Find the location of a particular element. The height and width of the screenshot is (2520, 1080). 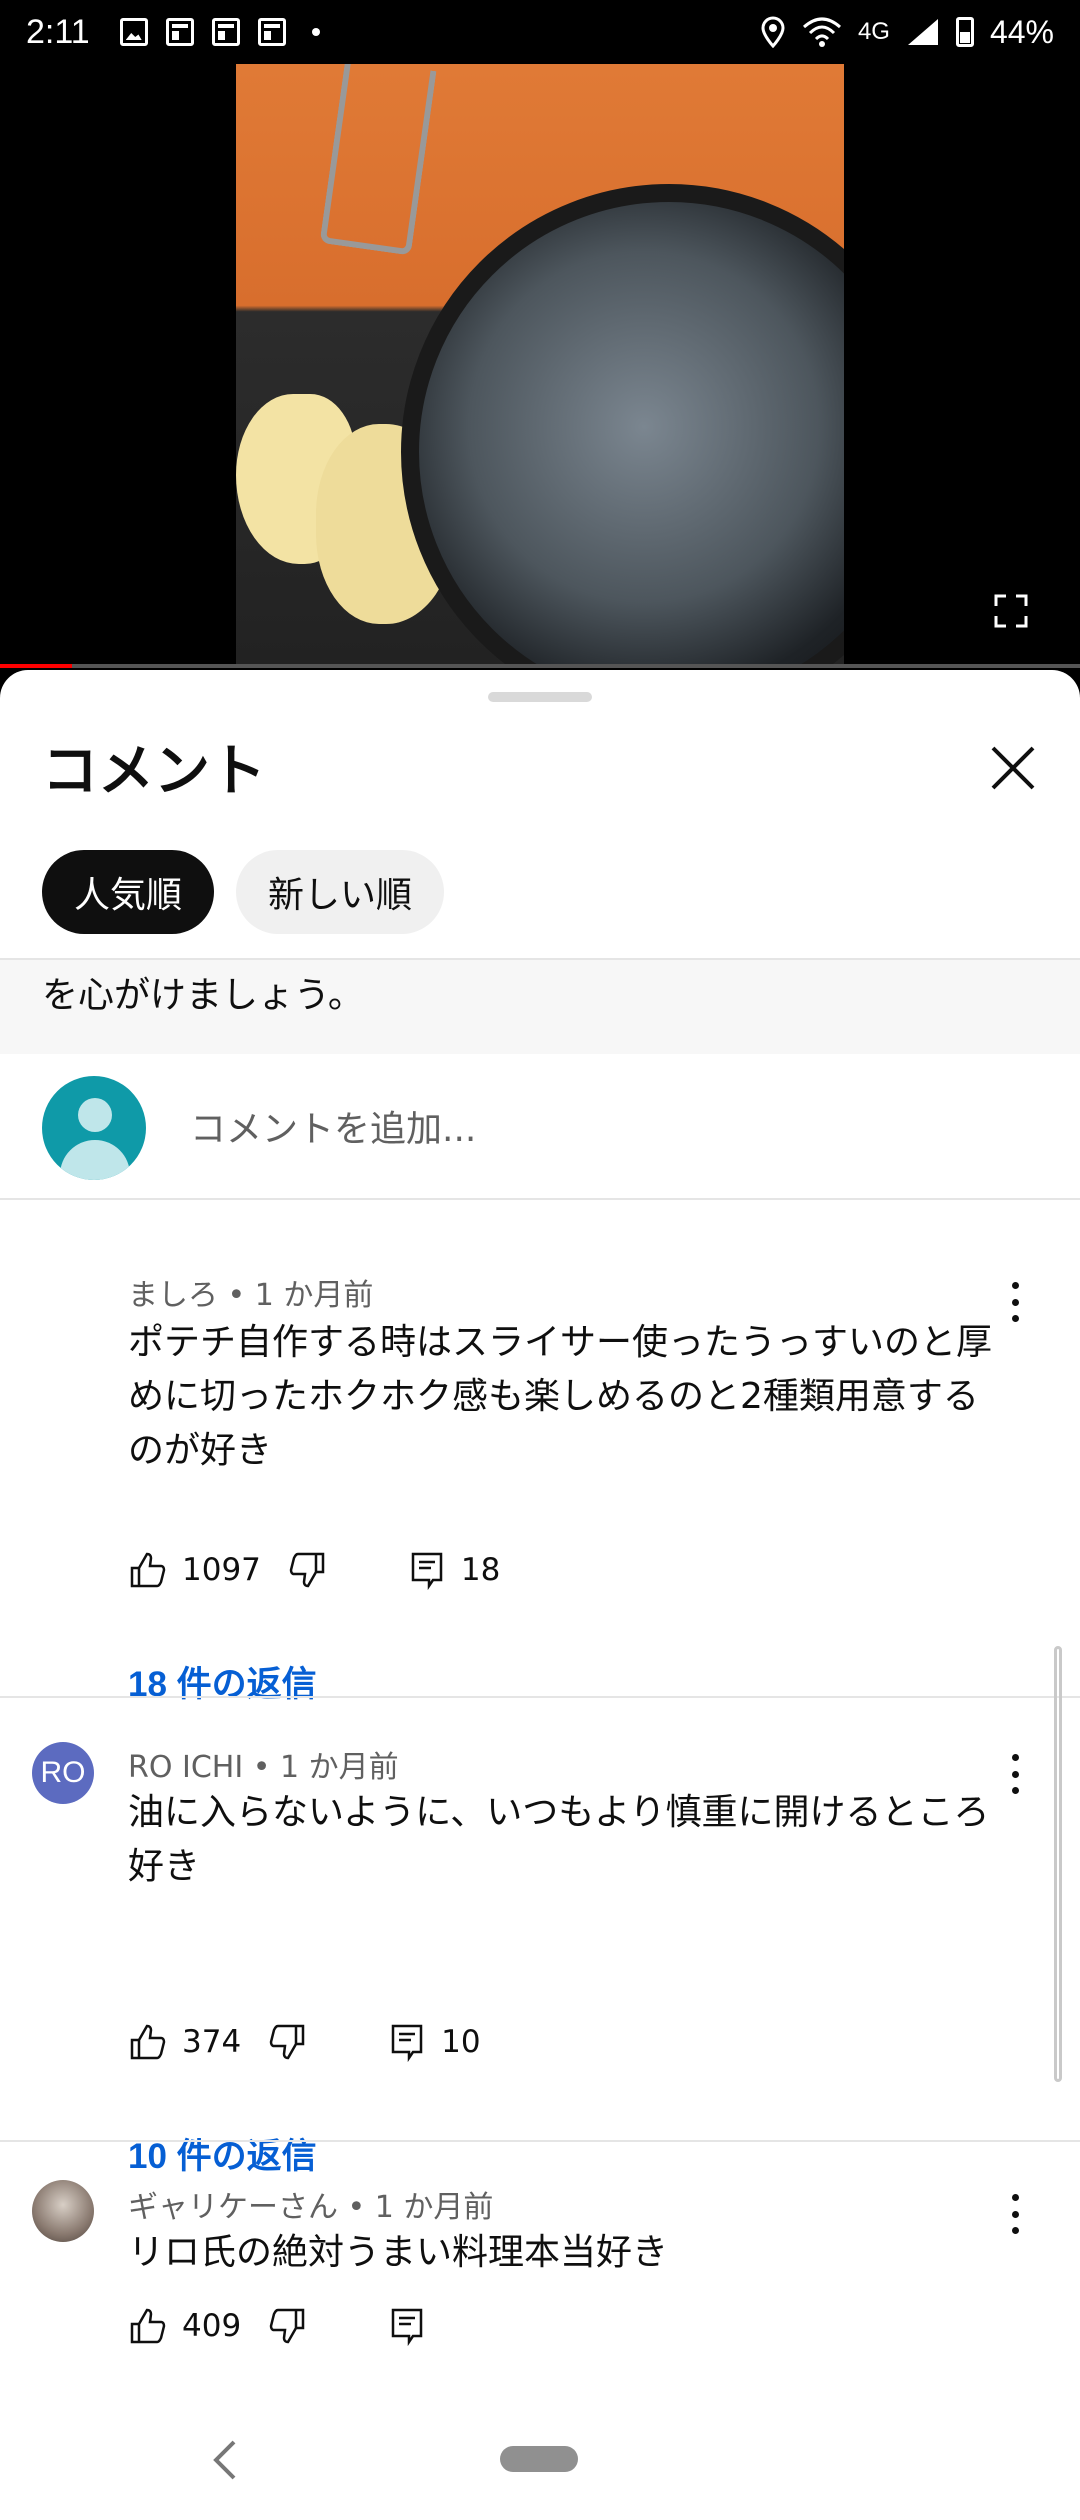

comment-meta: RO ICHI • 1 か月前 is located at coordinates (263, 1767).